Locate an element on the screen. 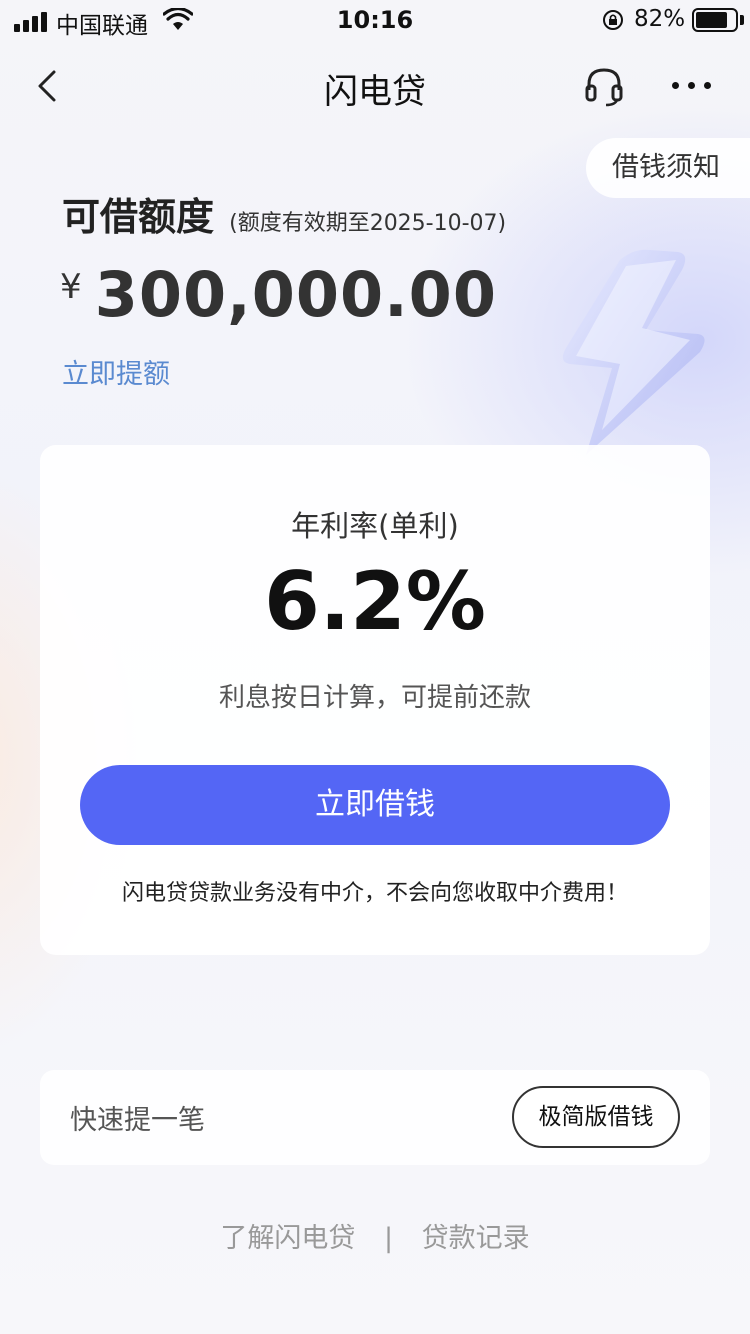 This screenshot has width=750, height=1334. currency-symbol: ¥ is located at coordinates (71, 287).